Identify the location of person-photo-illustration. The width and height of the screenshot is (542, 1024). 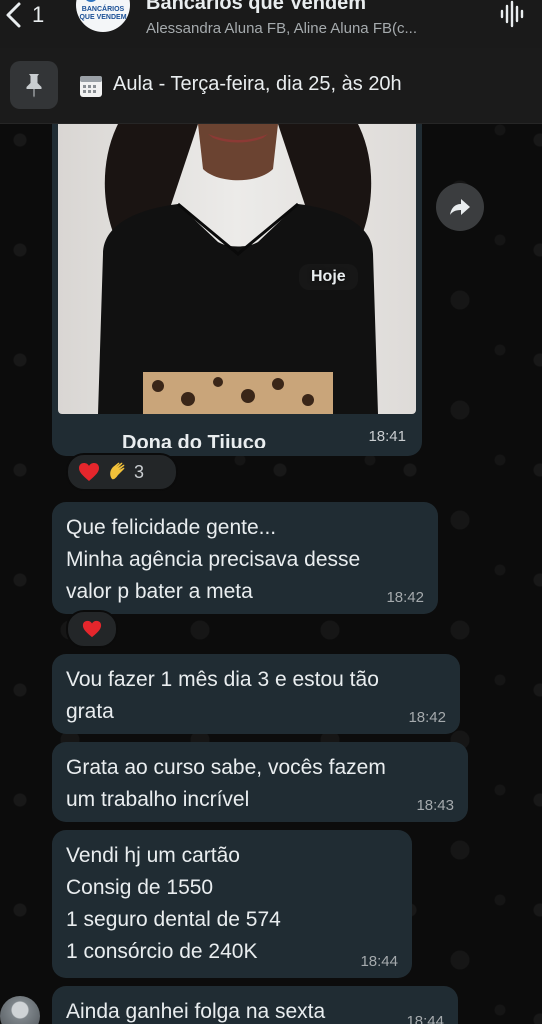
(238, 269).